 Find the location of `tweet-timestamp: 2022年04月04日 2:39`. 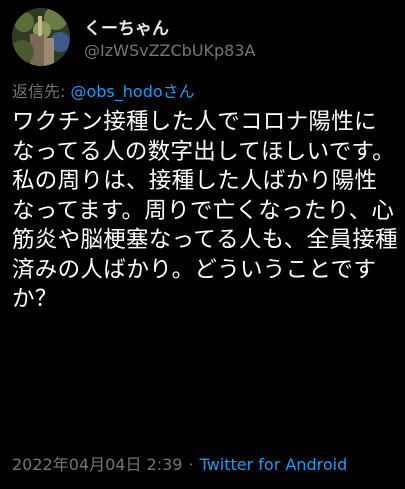

tweet-timestamp: 2022年04月04日 2:39 is located at coordinates (97, 464).